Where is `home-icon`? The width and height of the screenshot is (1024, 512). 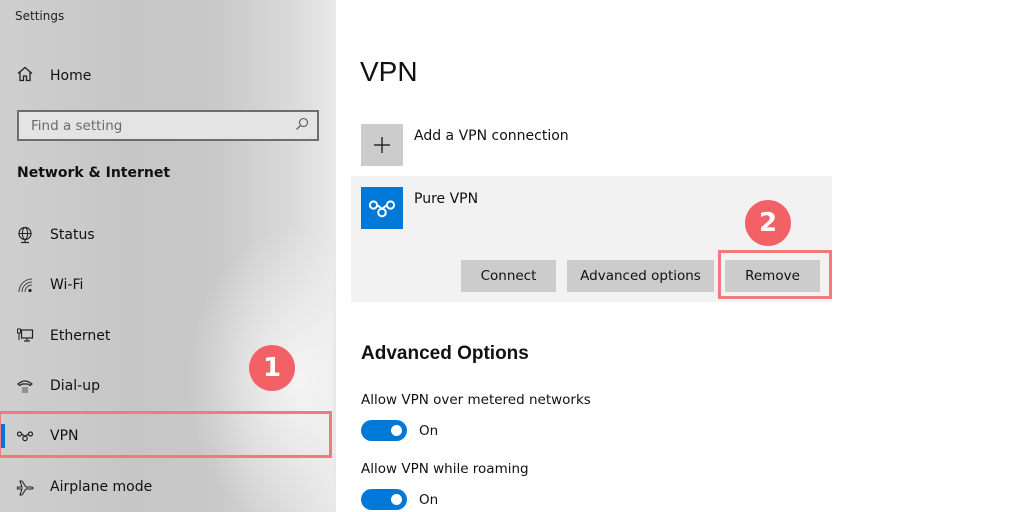
home-icon is located at coordinates (25, 76).